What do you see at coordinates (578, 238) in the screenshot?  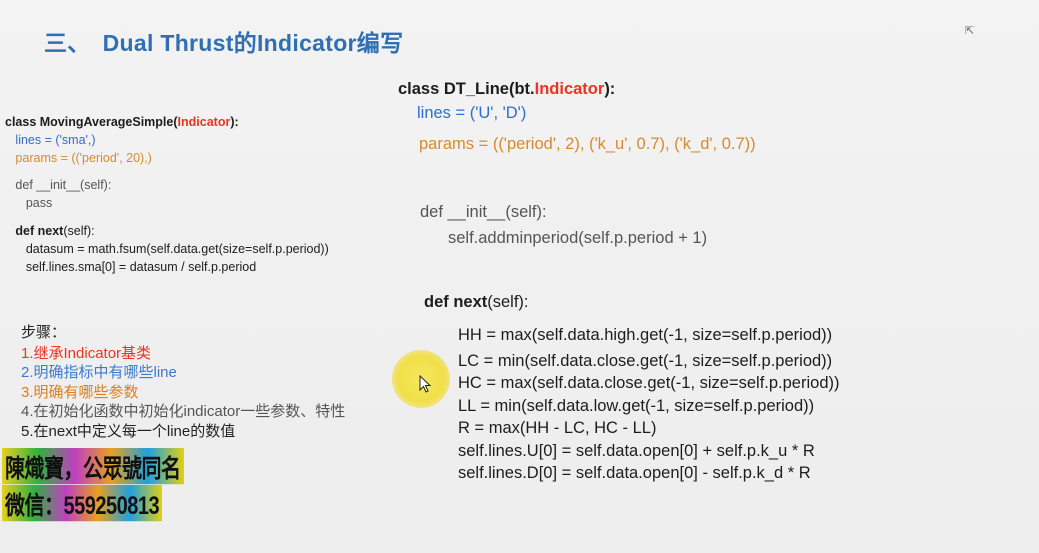 I see `right-init-body: self.addminperiod(self.p.period + 1)` at bounding box center [578, 238].